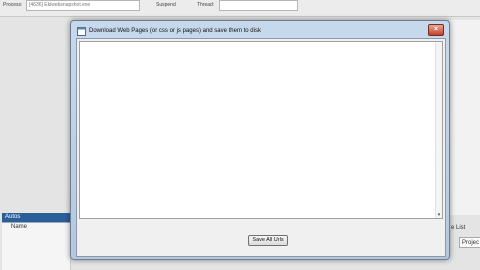  Describe the element at coordinates (38, 217) in the screenshot. I see `autos-tab: Autos` at that location.